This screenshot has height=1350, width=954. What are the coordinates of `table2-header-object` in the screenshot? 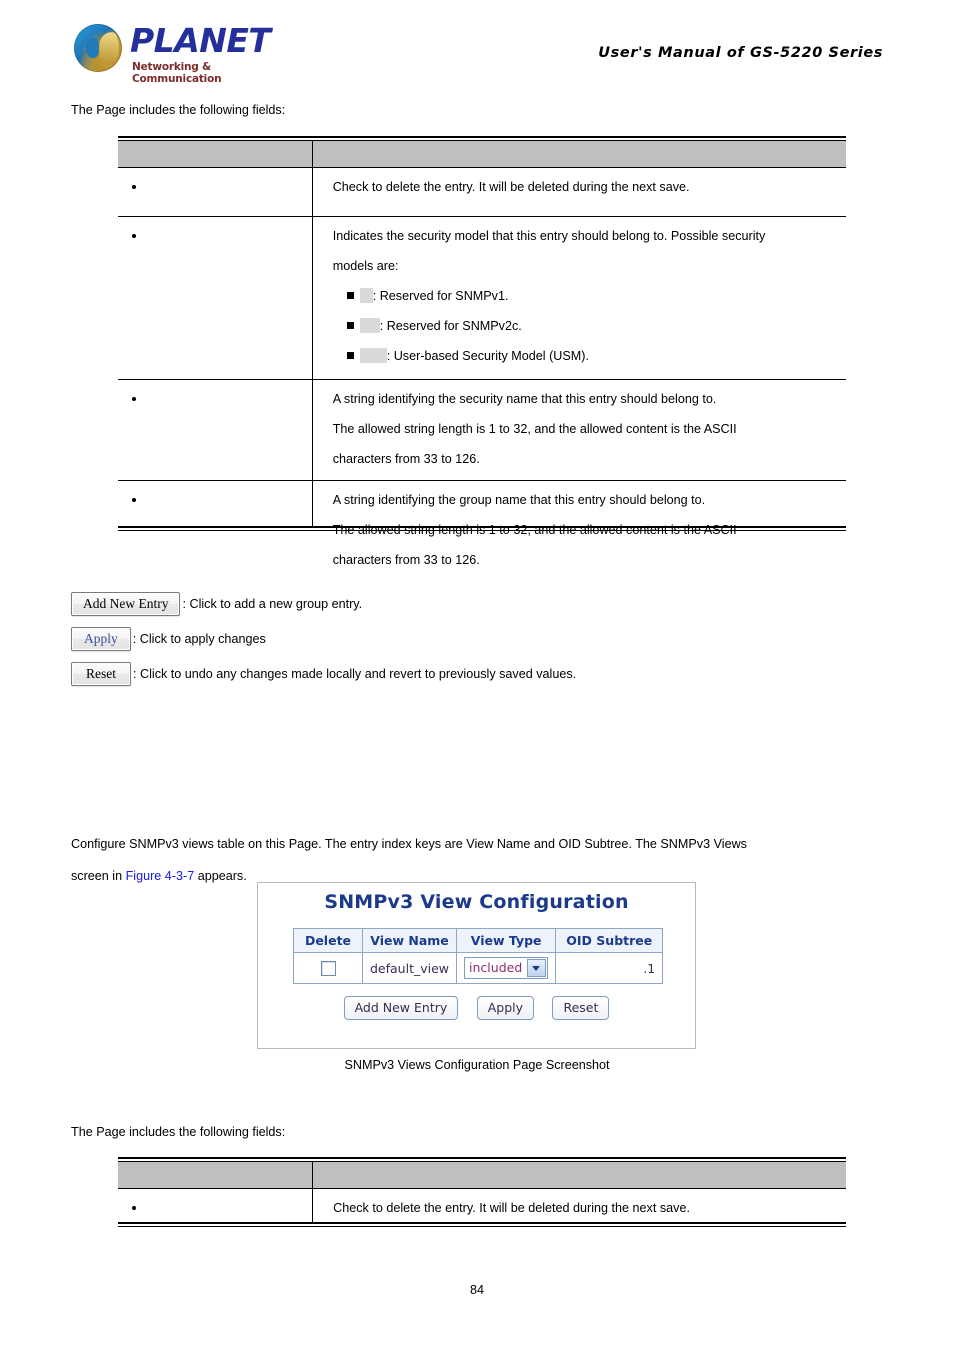 It's located at (220, 1175).